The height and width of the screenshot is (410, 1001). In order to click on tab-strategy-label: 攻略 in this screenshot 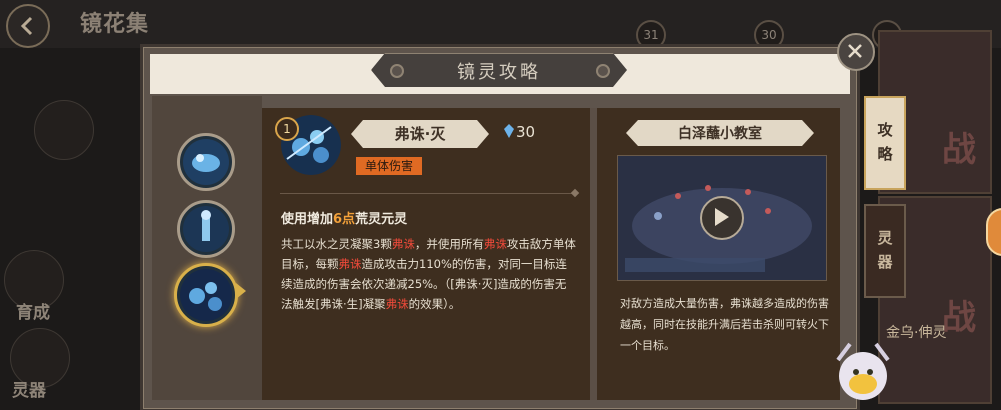, I will do `click(885, 142)`.